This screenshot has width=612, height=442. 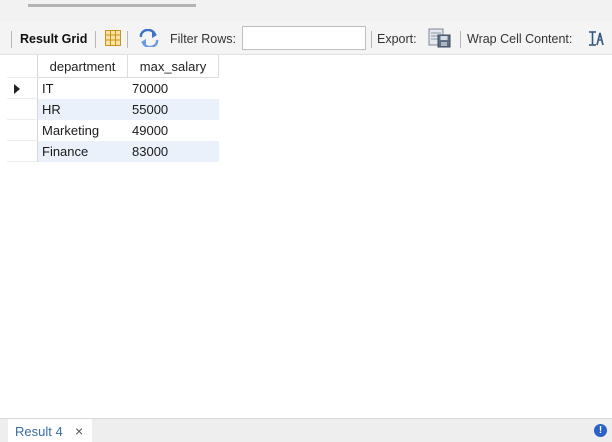 What do you see at coordinates (173, 66) in the screenshot?
I see `column-header-max-salary: max_salary` at bounding box center [173, 66].